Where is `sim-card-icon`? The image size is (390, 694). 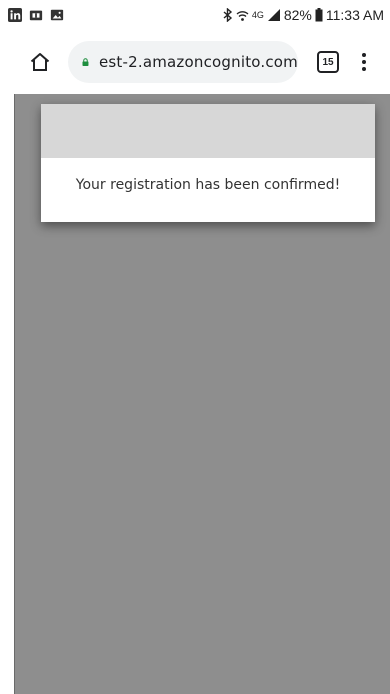 sim-card-icon is located at coordinates (36, 15).